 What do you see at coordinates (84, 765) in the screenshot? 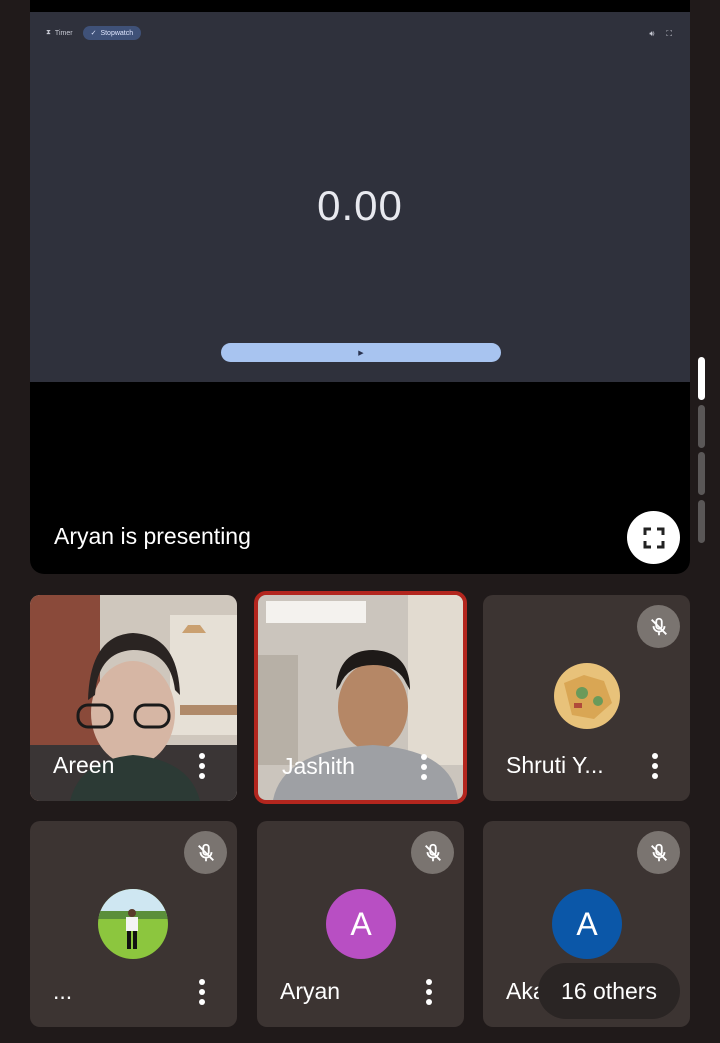
I see `participant-name: Areen` at bounding box center [84, 765].